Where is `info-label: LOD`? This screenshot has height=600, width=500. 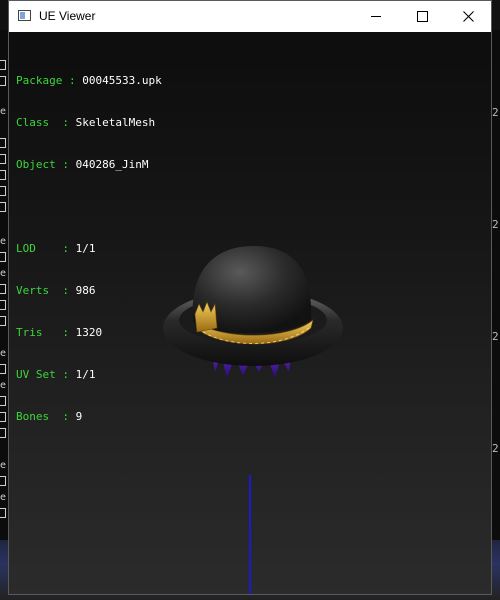 info-label: LOD is located at coordinates (39, 248).